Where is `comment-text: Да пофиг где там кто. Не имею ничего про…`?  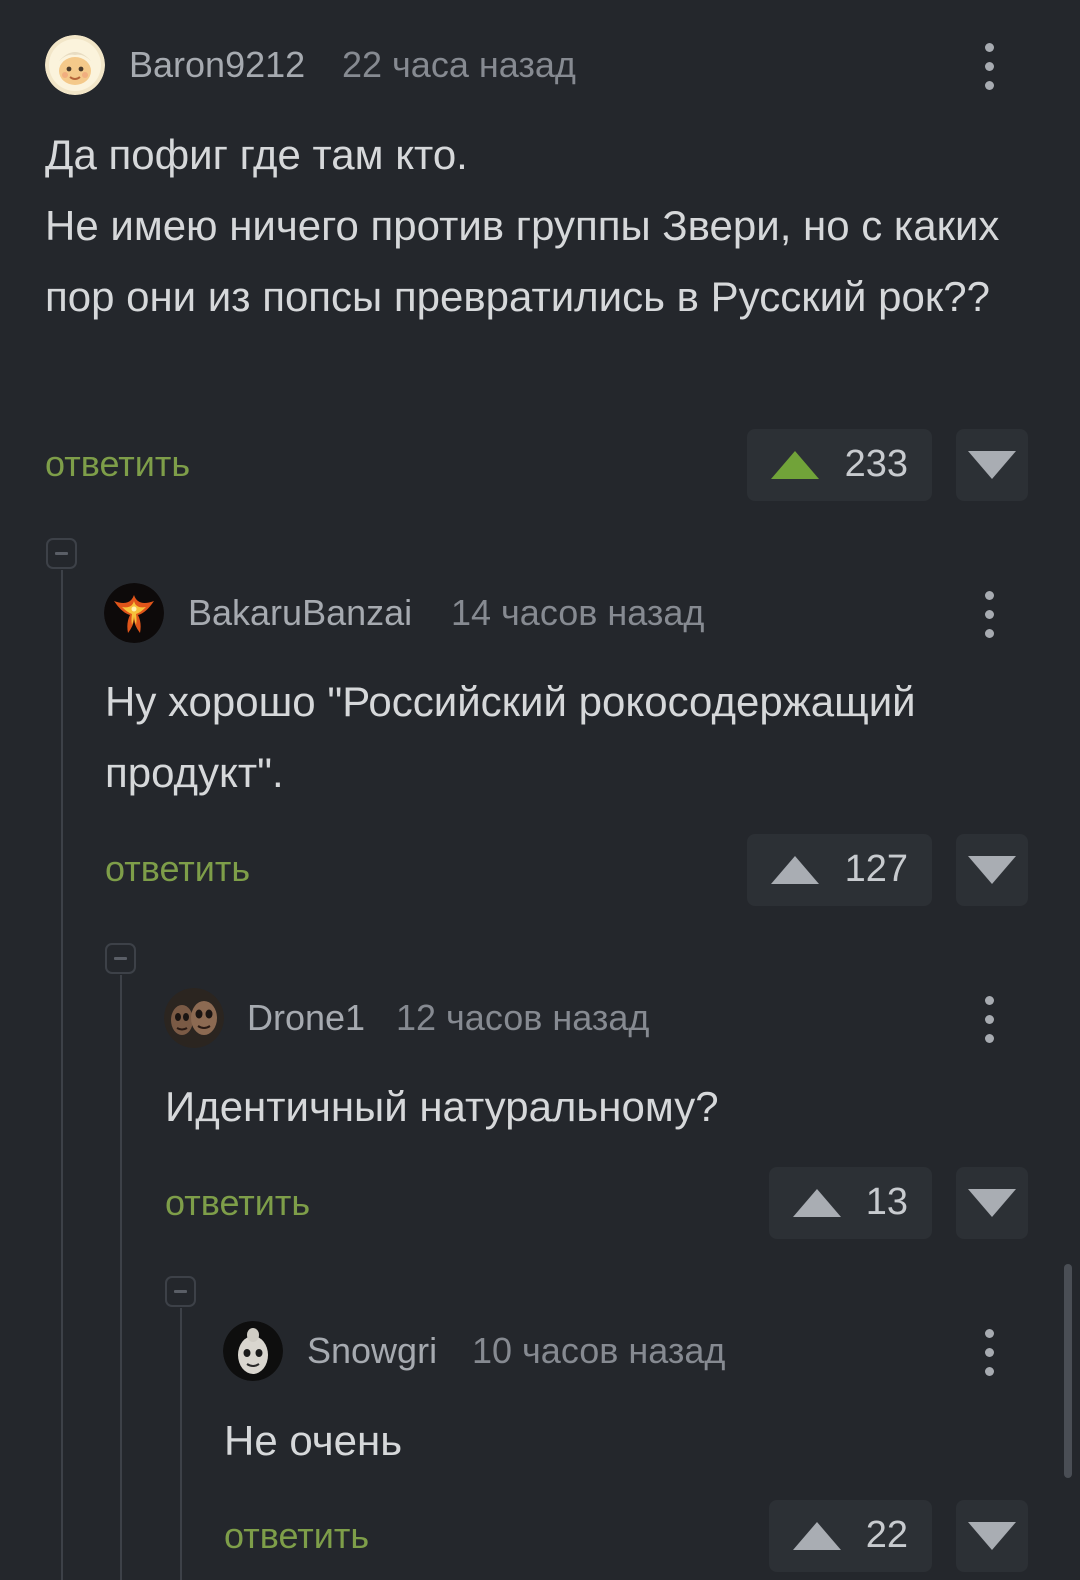 comment-text: Да пофиг где там кто. Не имею ничего про… is located at coordinates (522, 225).